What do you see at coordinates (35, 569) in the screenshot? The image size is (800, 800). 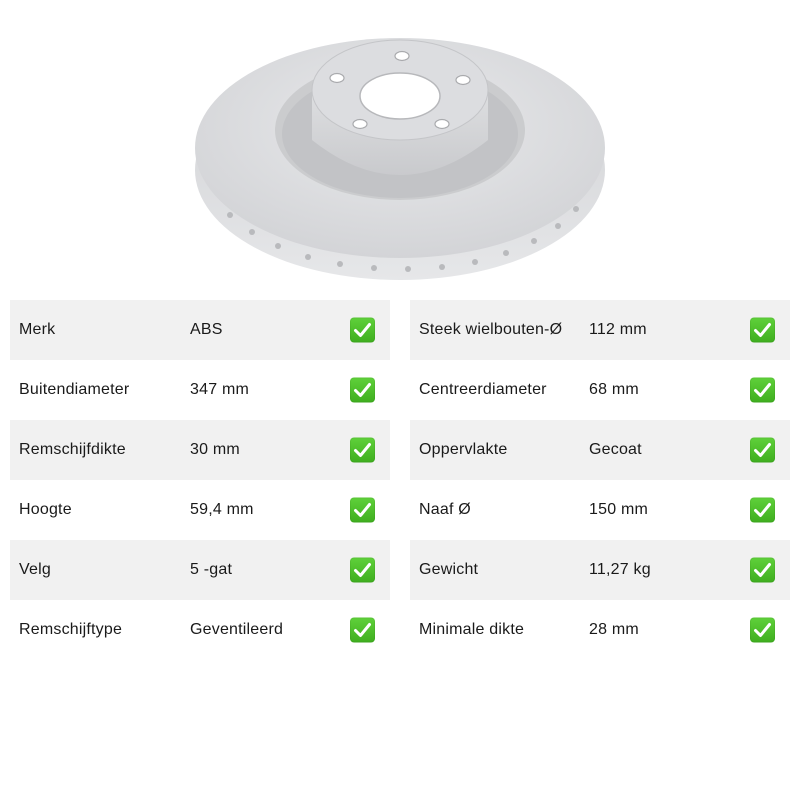 I see `spec-label: Velg` at bounding box center [35, 569].